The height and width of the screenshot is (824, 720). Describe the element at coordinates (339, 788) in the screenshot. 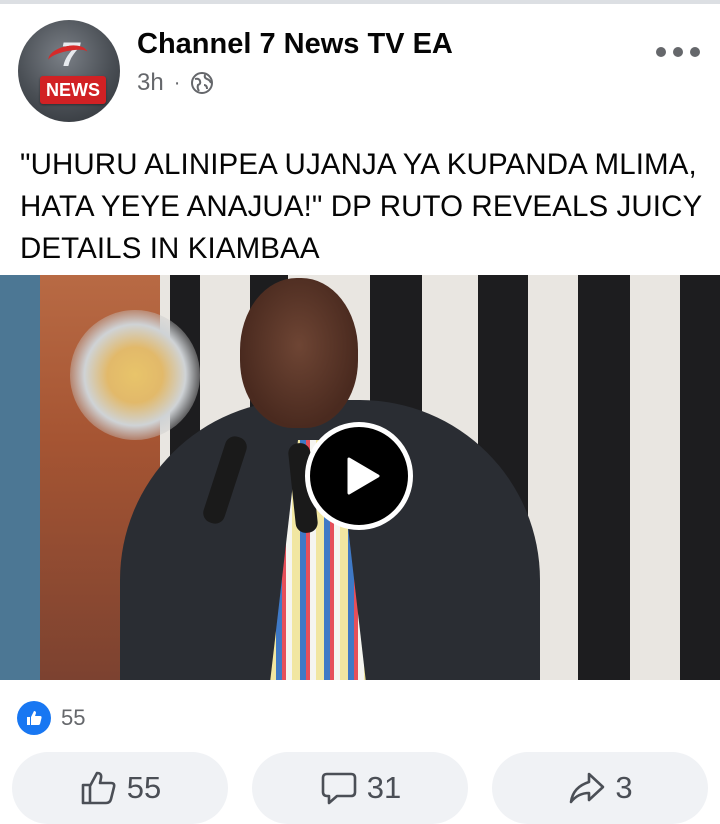

I see `comment-bubble-icon` at that location.